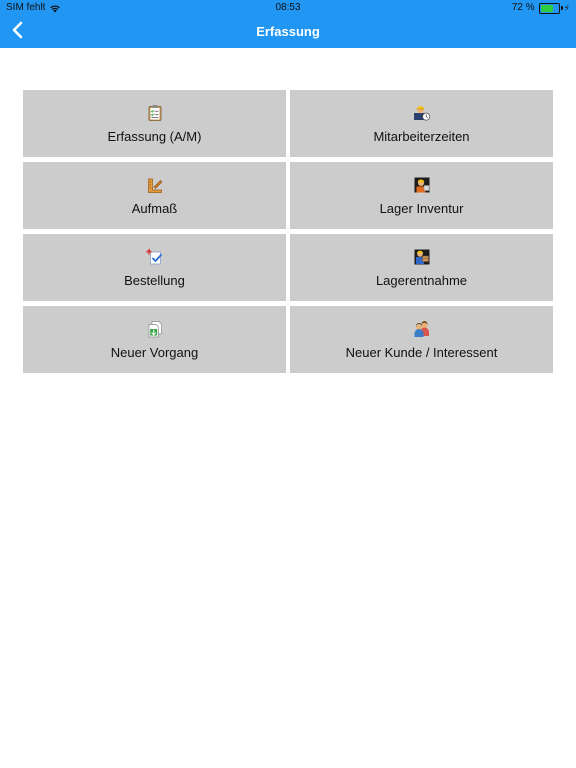 The image size is (576, 768). Describe the element at coordinates (421, 195) in the screenshot. I see `tile-lager-inventur: Lager Inventur` at that location.